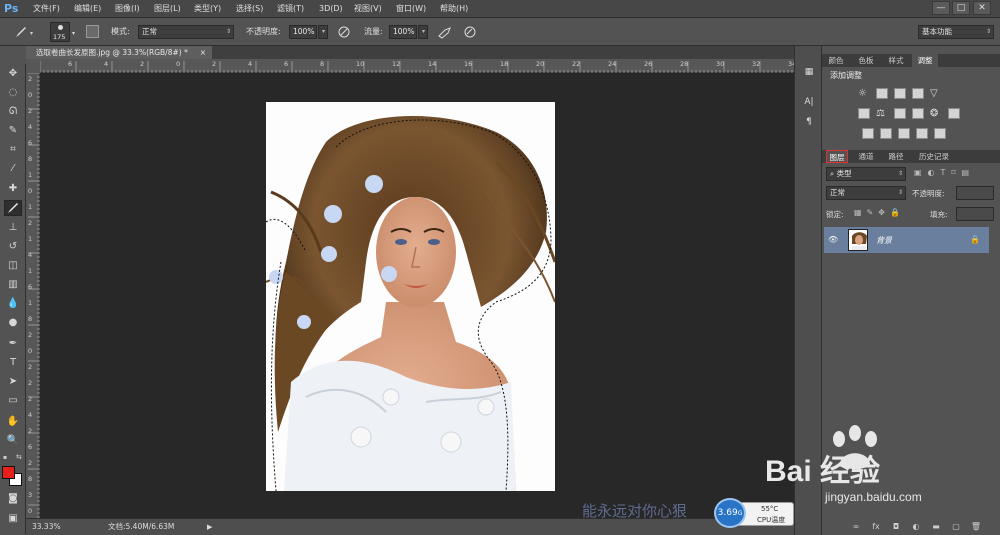 This screenshot has width=1000, height=535. I want to click on document-tab: 选取卷曲长发原图.jpg @ 33.3%(RGB/8#) * ×, so click(119, 52).